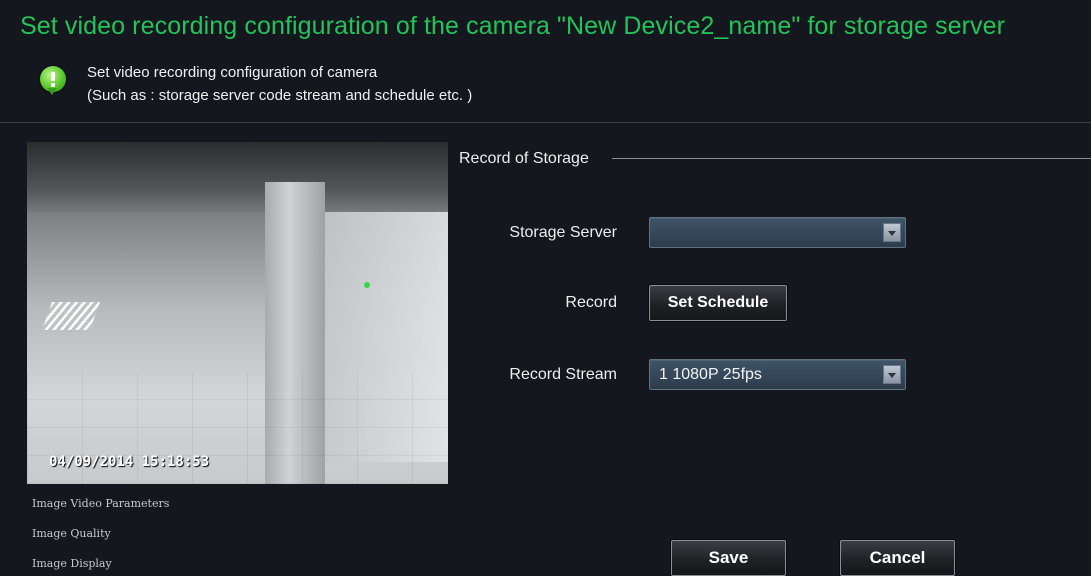  What do you see at coordinates (777, 374) in the screenshot?
I see `record-stream-select: 1 1080P 25fps` at bounding box center [777, 374].